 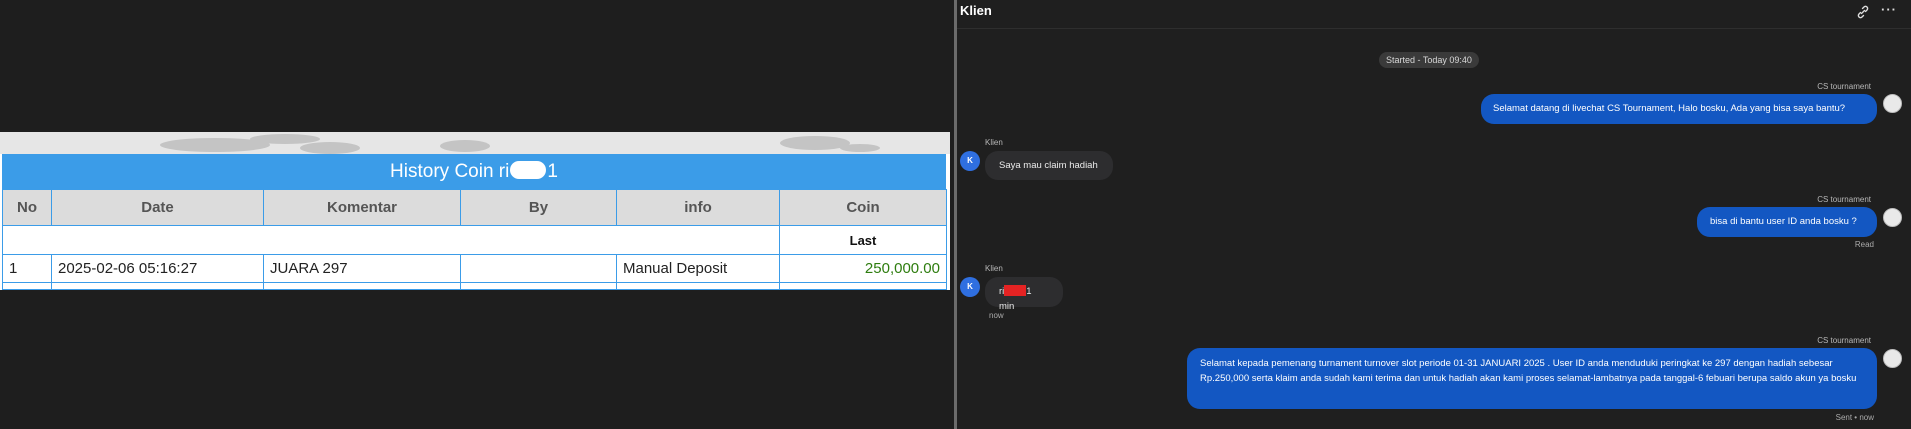 I want to click on column-header-no: No, so click(x=27, y=207).